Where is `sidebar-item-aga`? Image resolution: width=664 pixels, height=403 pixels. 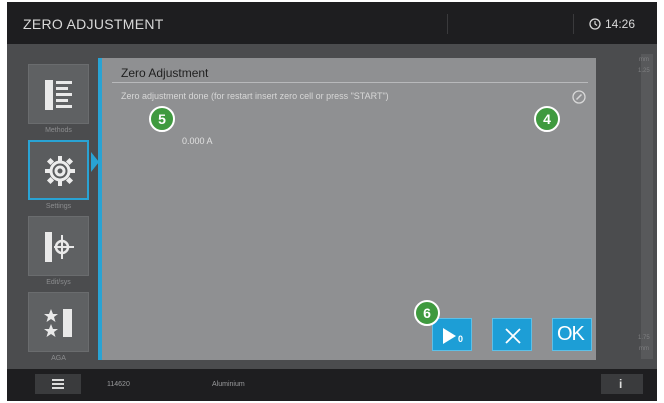 sidebar-item-aga is located at coordinates (58, 322).